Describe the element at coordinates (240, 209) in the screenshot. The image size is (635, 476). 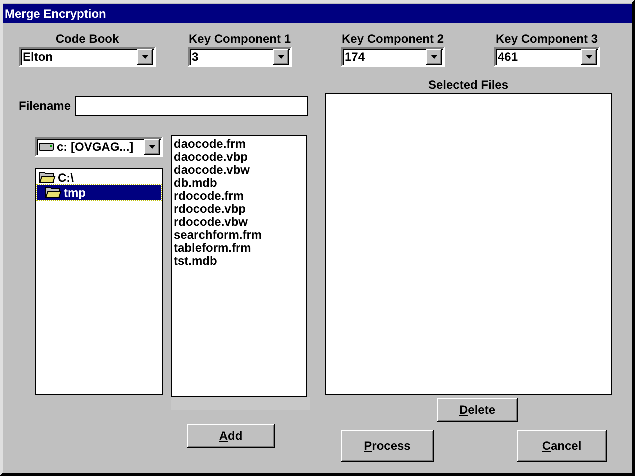
I see `file-item: rdocode.vbp` at that location.